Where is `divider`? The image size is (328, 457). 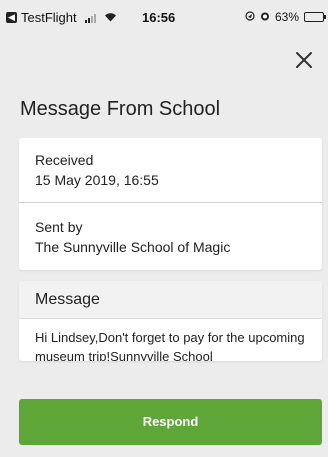 divider is located at coordinates (170, 202).